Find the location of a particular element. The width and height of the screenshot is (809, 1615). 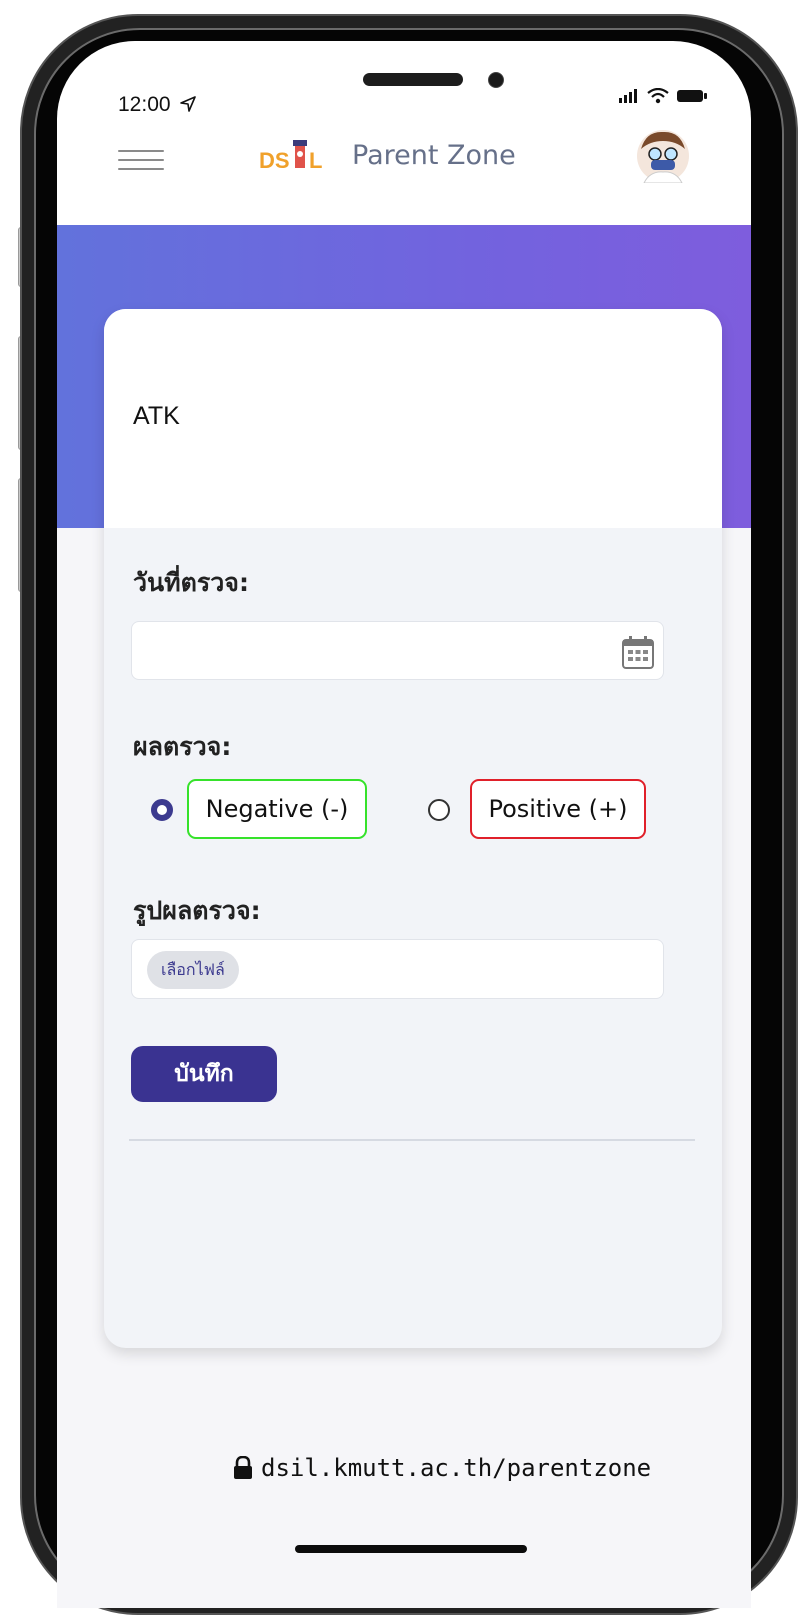

app-title: Parent Zone is located at coordinates (434, 155).